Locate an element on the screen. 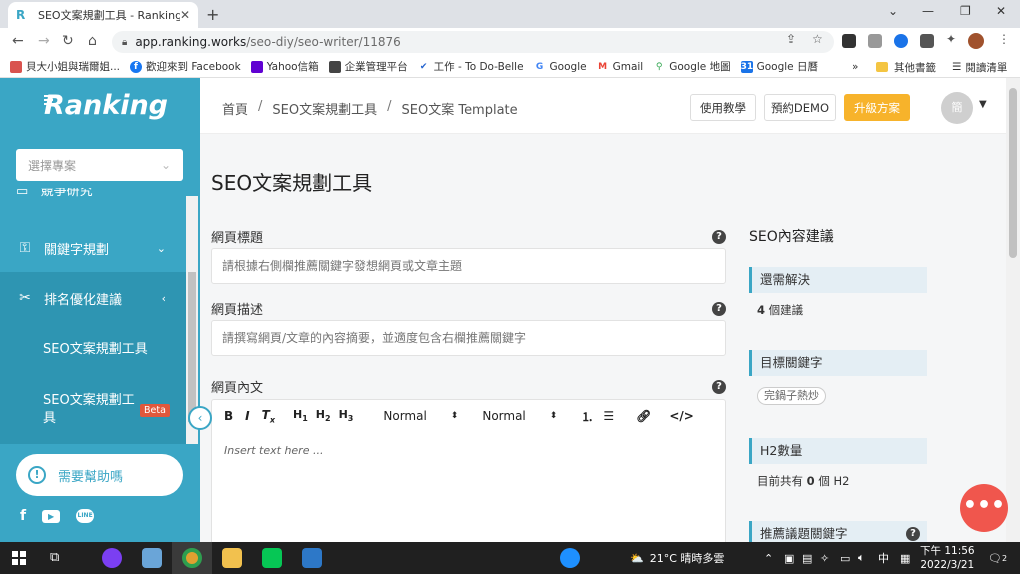 This screenshot has width=1020, height=574. page-scroll-thumb is located at coordinates (1013, 173).